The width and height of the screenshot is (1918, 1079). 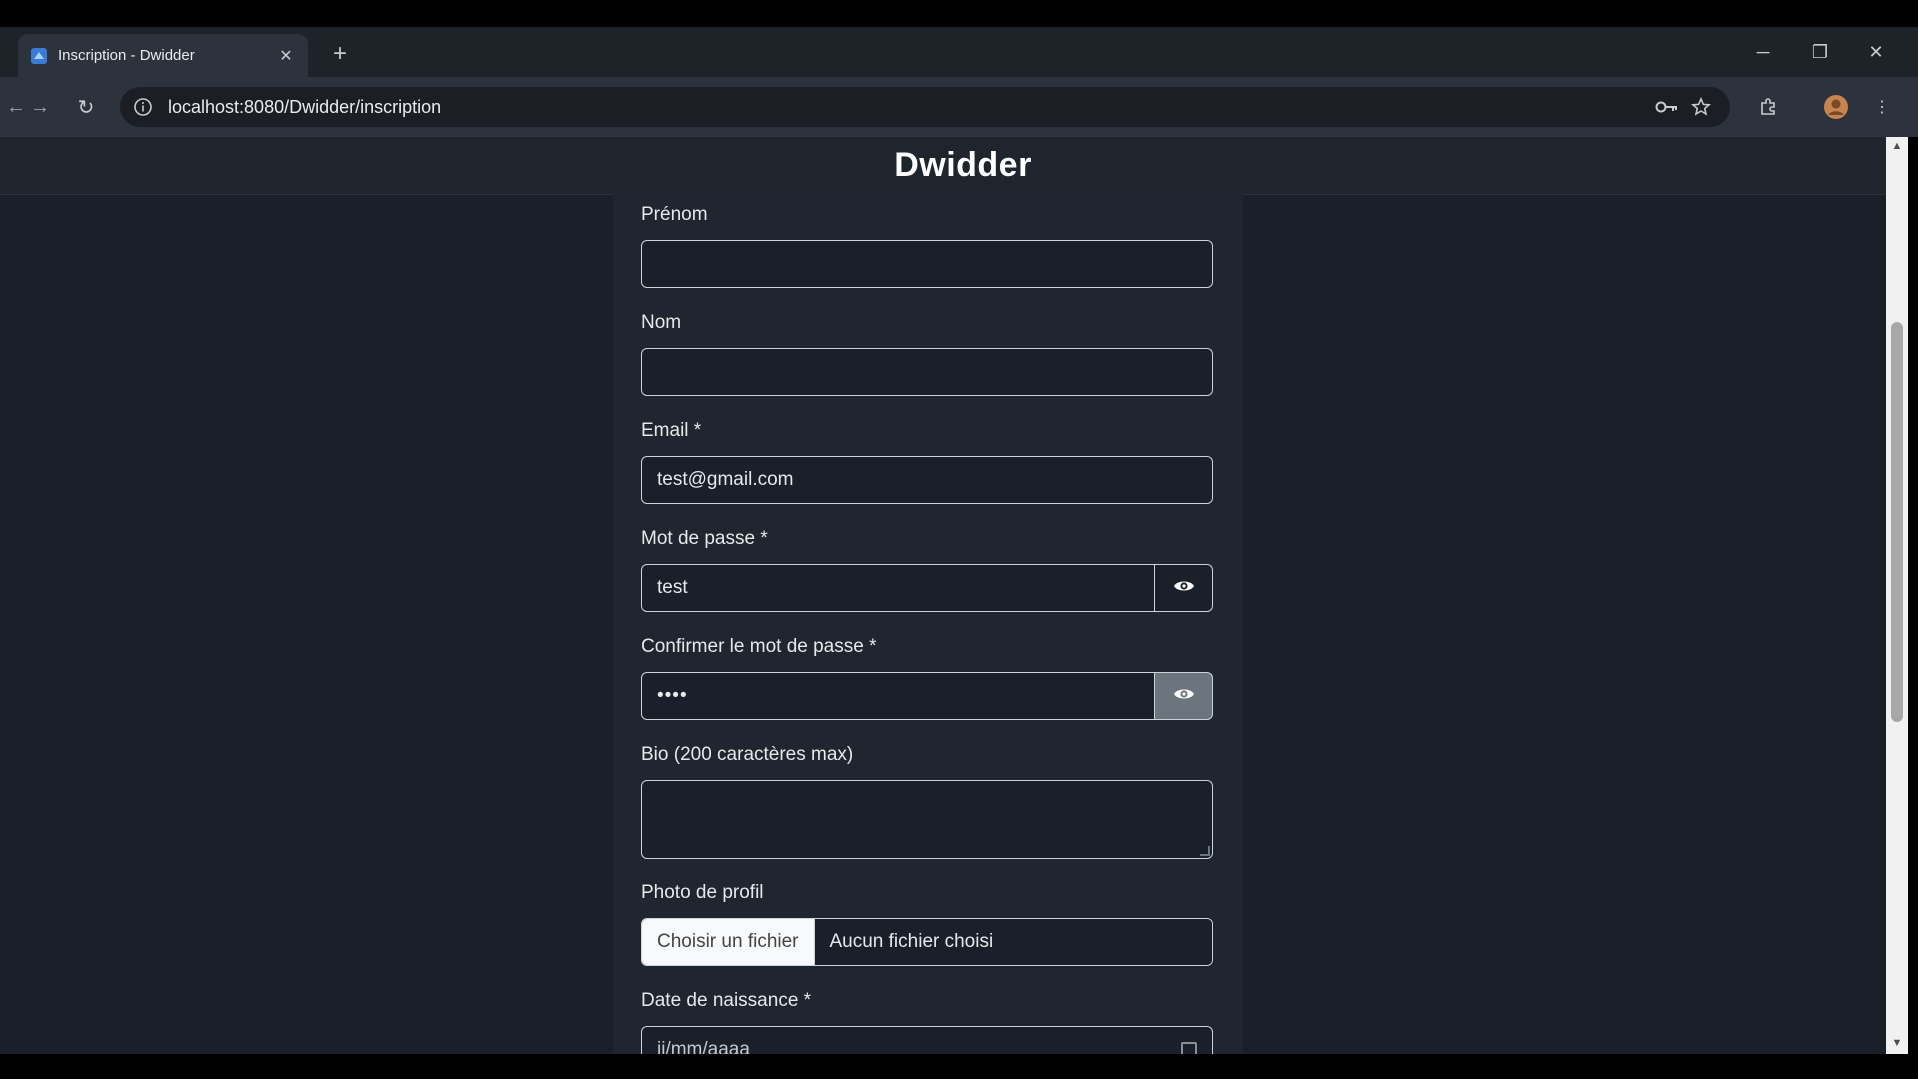 What do you see at coordinates (963, 165) in the screenshot?
I see `brand-logo: Dwidder` at bounding box center [963, 165].